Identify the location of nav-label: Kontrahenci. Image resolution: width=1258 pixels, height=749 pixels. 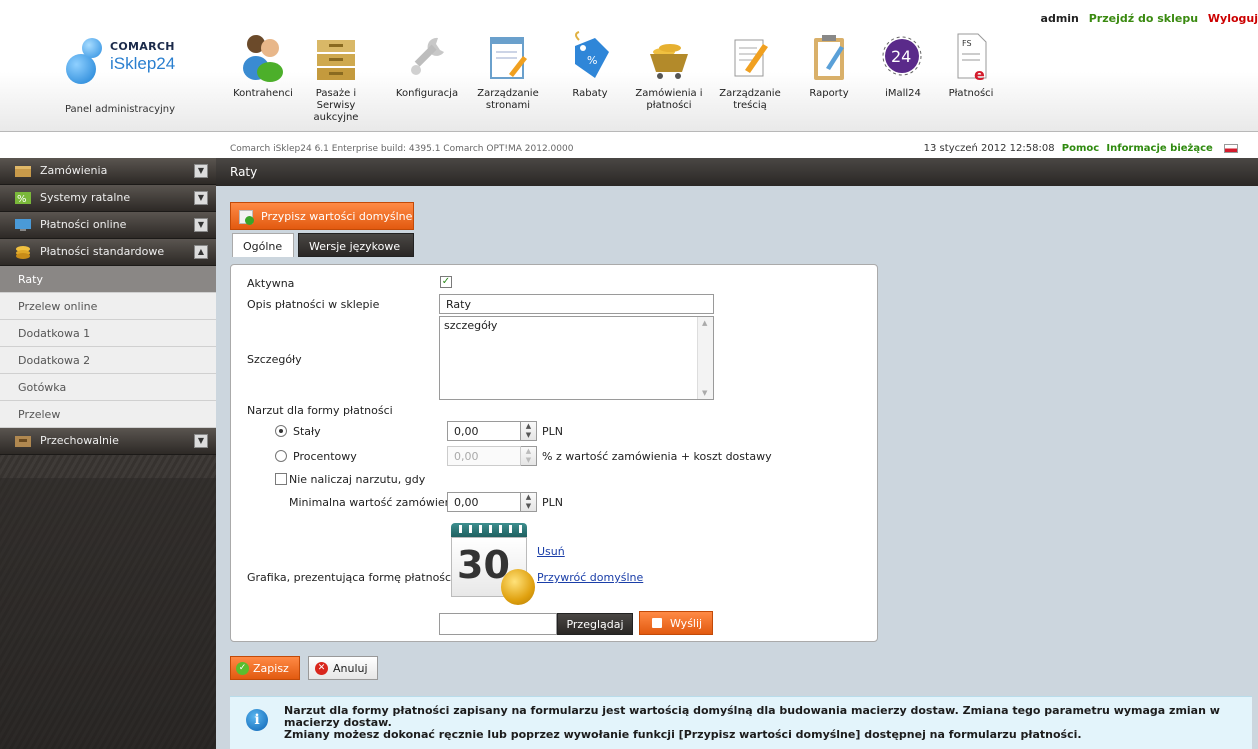
(263, 93).